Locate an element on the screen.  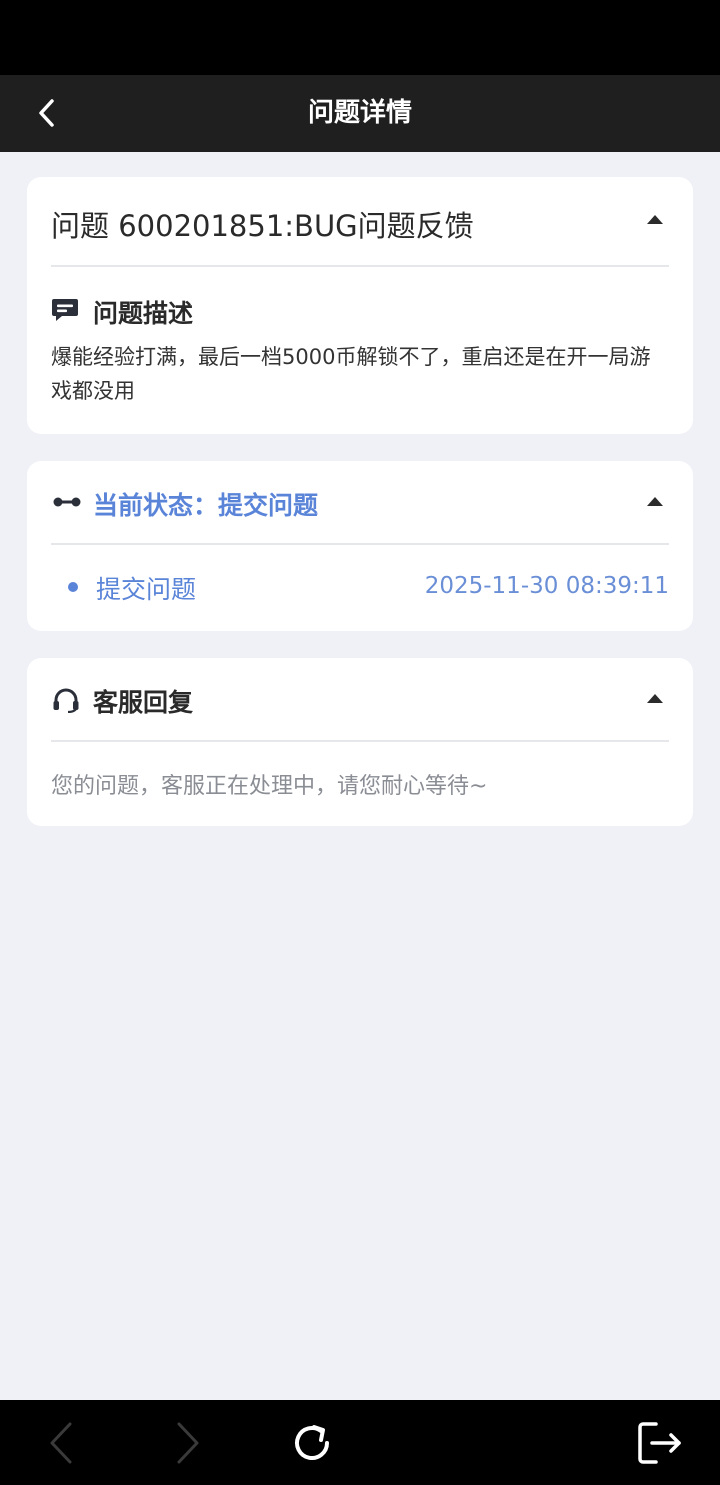
timeline-item-name: 提交问题 is located at coordinates (146, 589).